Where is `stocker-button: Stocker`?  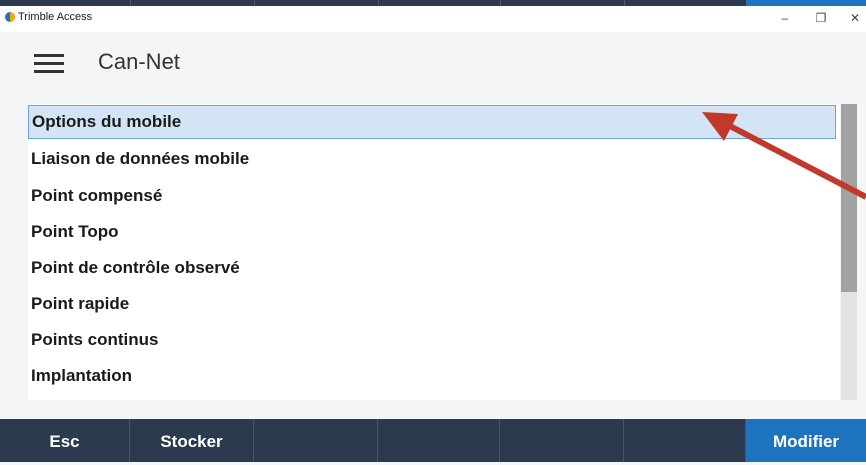
stocker-button: Stocker is located at coordinates (192, 440).